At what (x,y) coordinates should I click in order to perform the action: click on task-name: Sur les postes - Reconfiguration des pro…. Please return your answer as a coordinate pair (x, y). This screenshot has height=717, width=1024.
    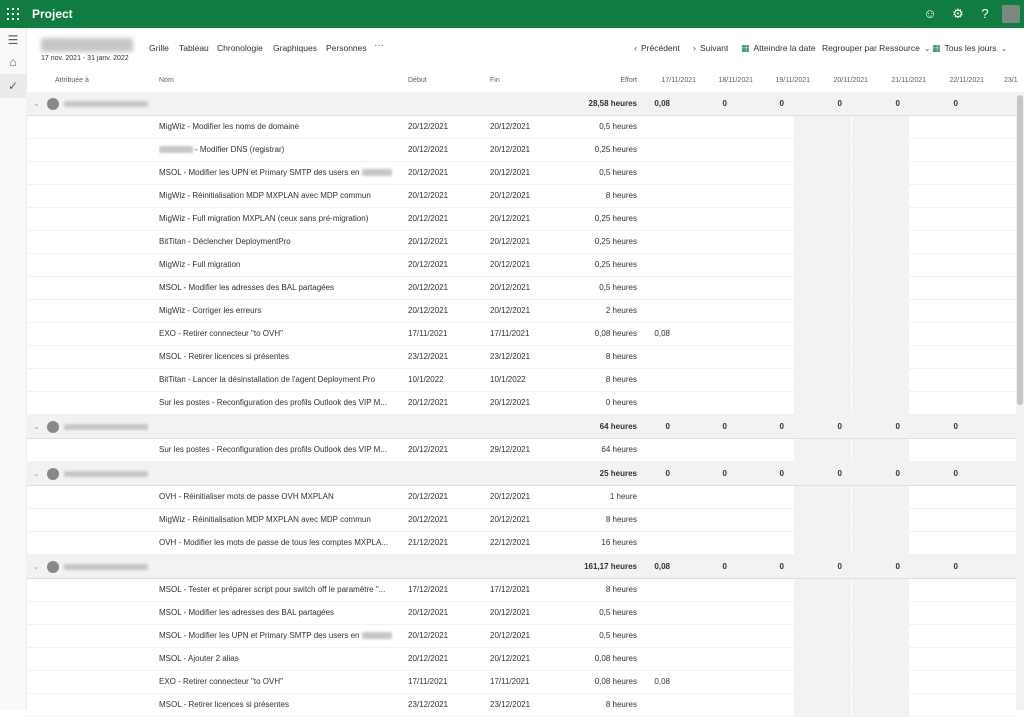
    Looking at the image, I should click on (276, 403).